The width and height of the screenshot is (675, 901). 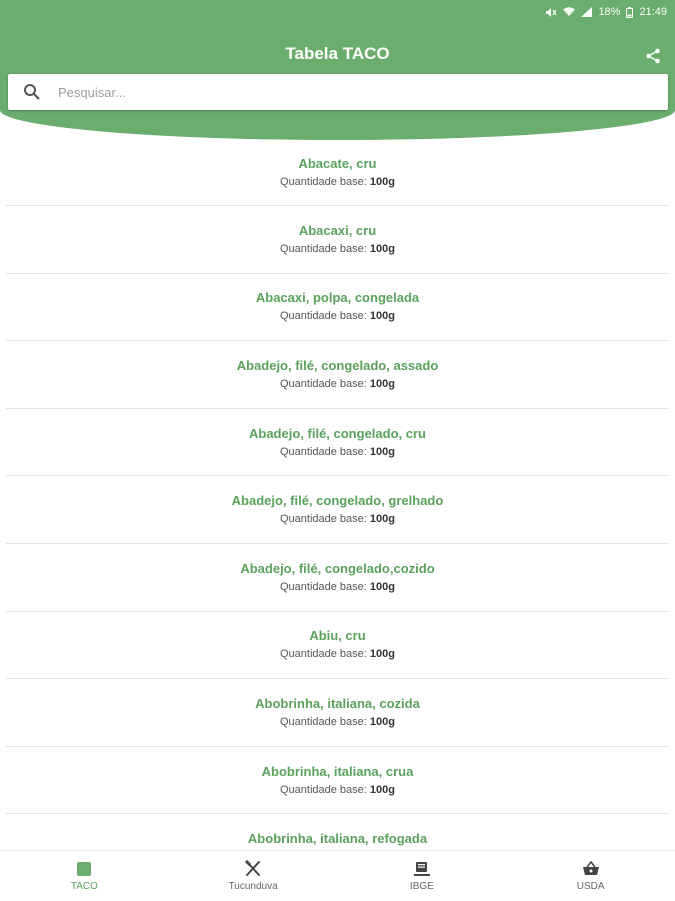 I want to click on page-title: Tabela TACO, so click(x=337, y=53).